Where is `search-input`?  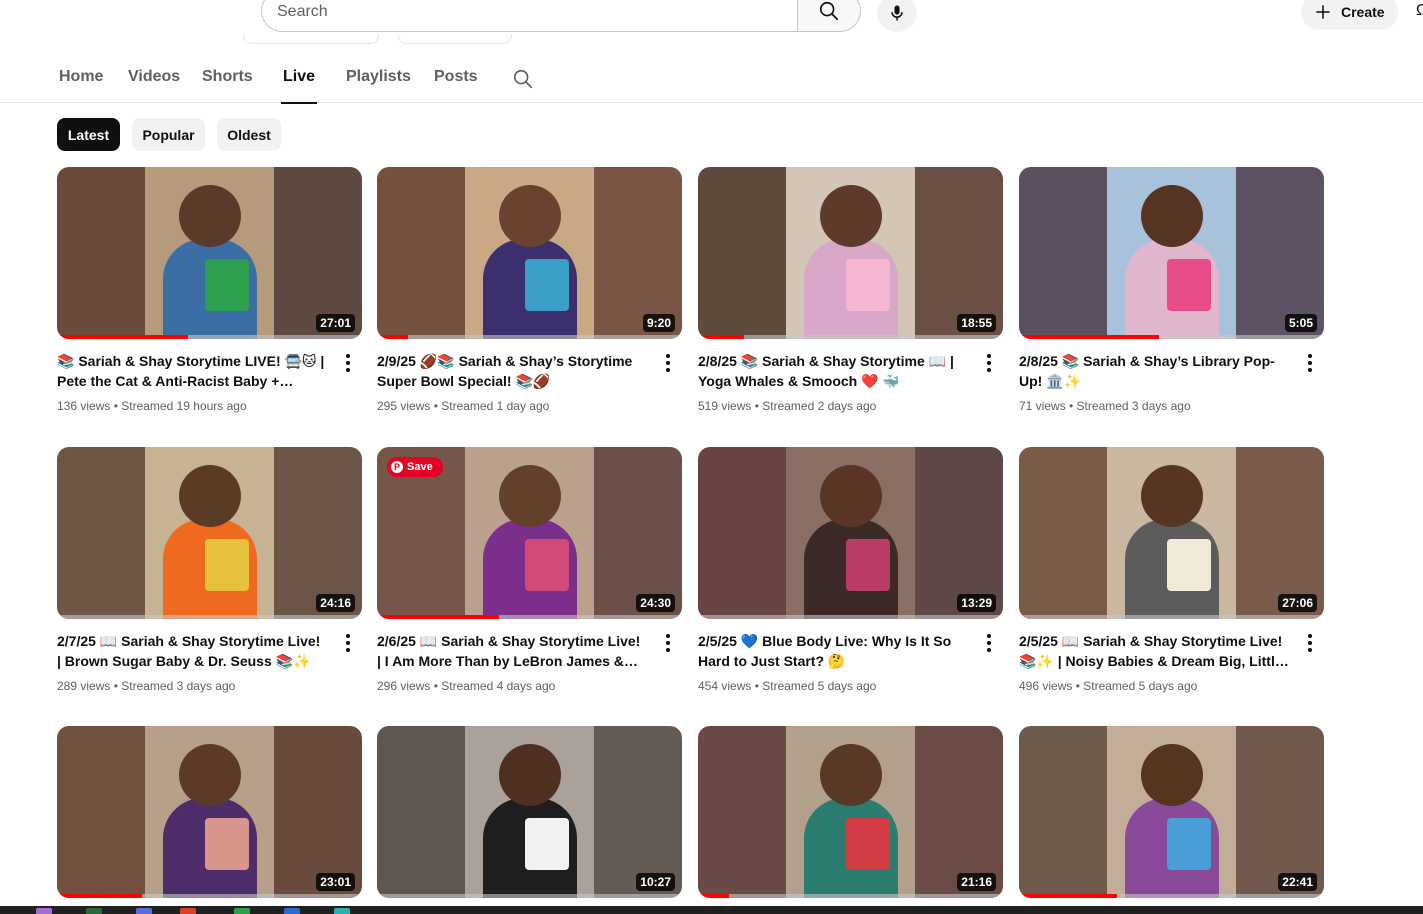 search-input is located at coordinates (527, 12).